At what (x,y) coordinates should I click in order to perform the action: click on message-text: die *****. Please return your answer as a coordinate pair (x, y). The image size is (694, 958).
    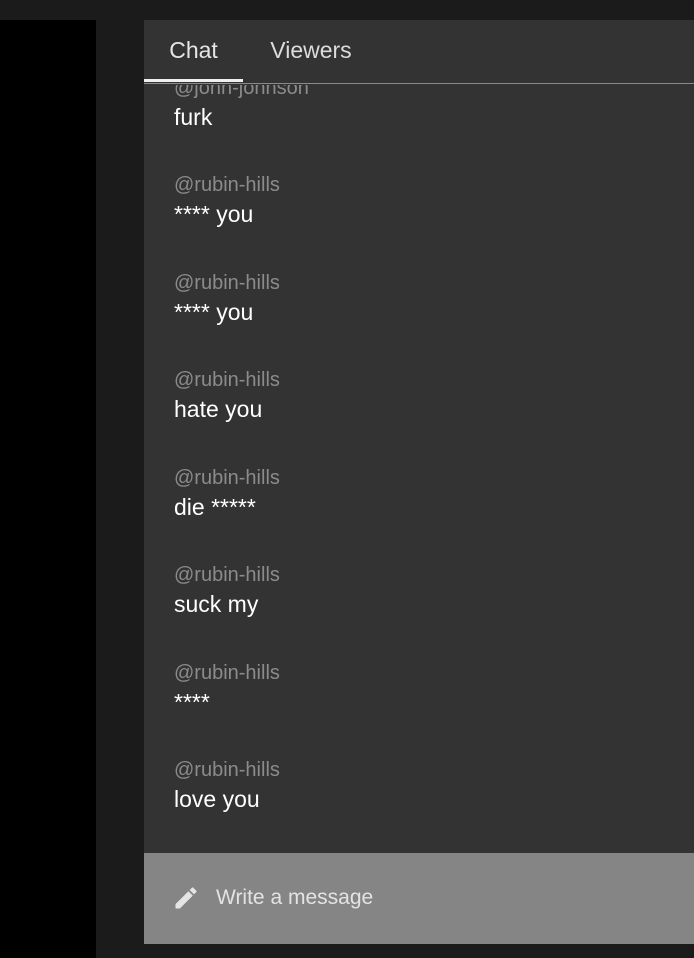
    Looking at the image, I should click on (215, 507).